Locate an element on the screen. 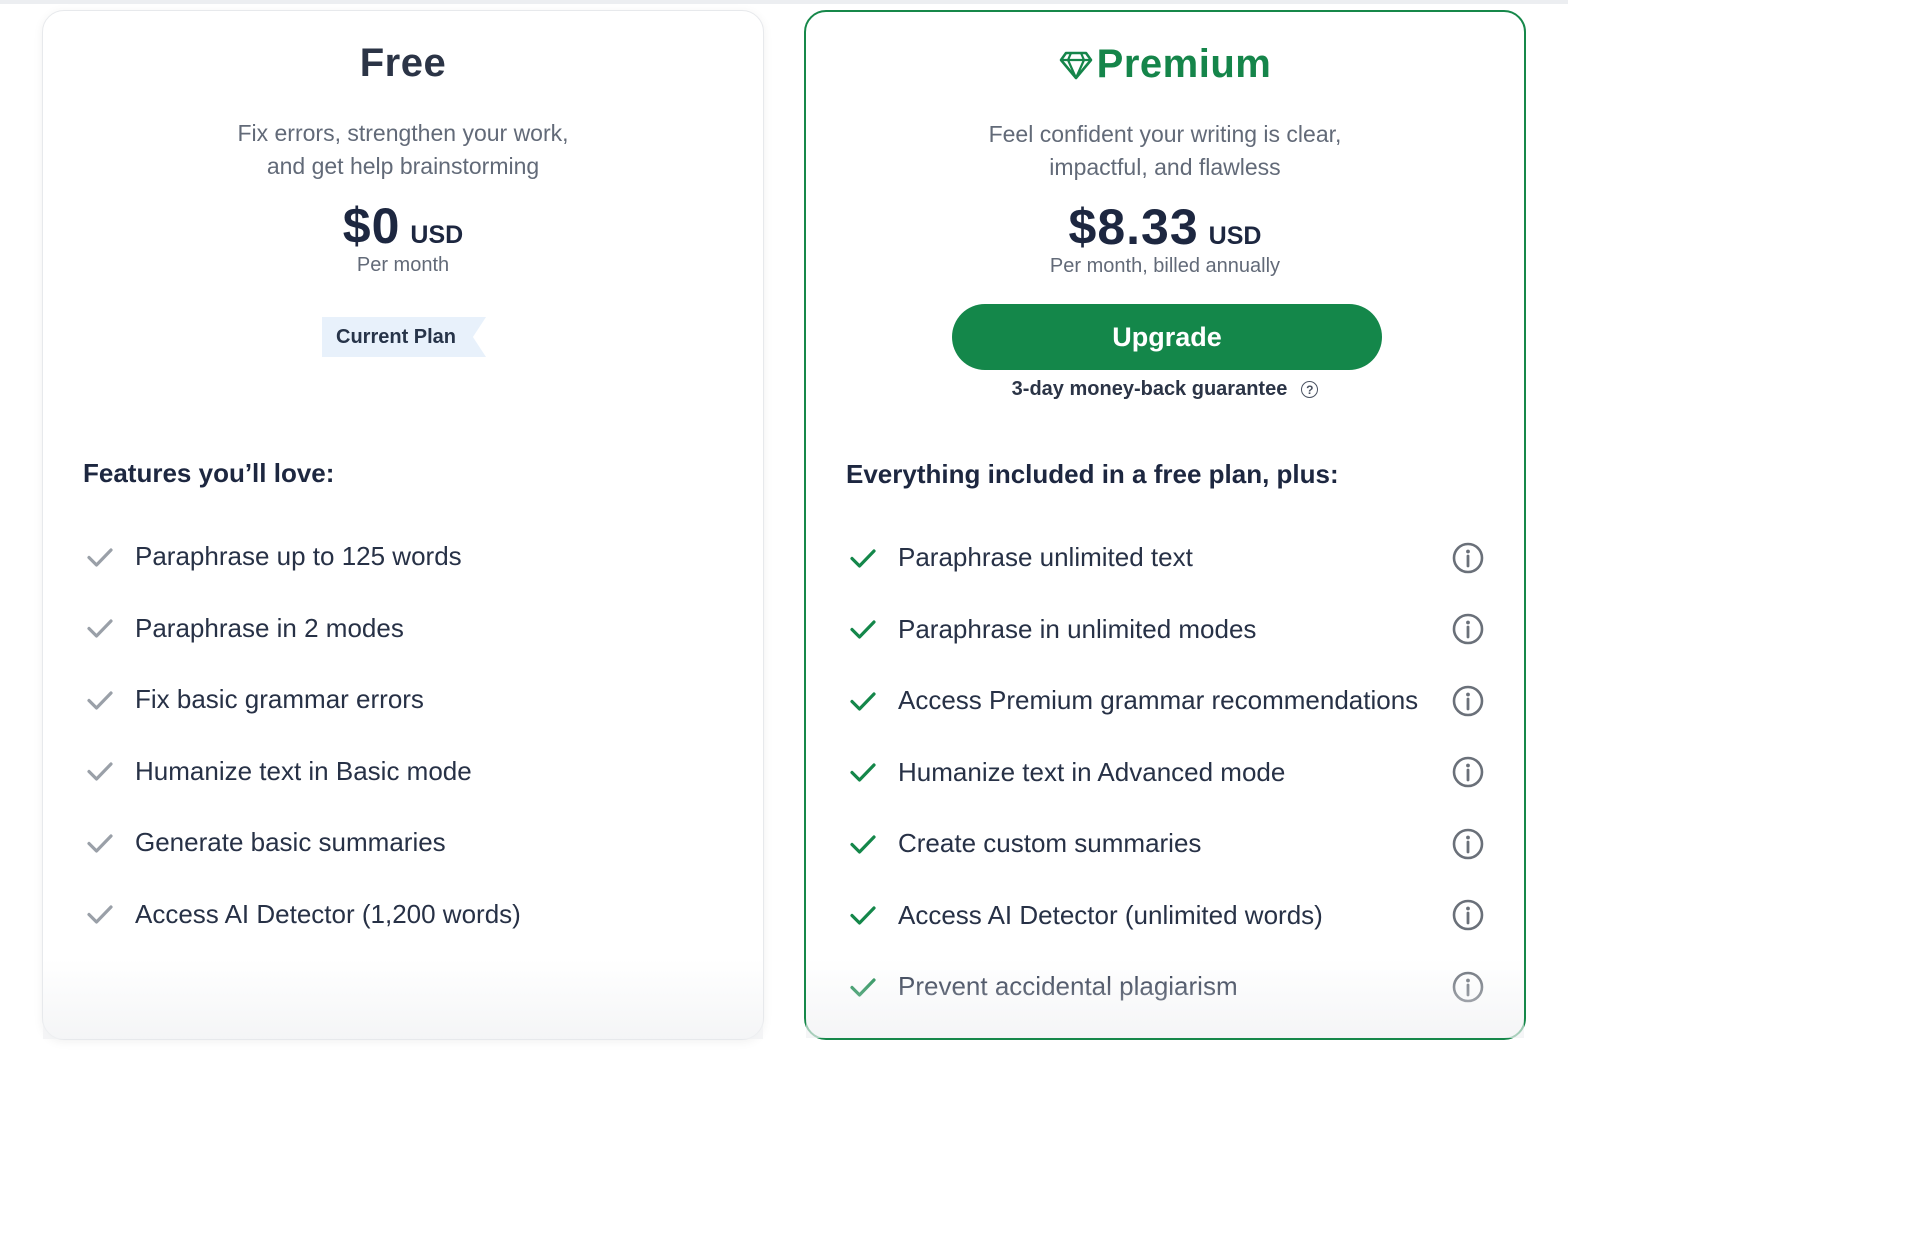 The image size is (1928, 1236). feature-item: Create custom summaries is located at coordinates (1165, 844).